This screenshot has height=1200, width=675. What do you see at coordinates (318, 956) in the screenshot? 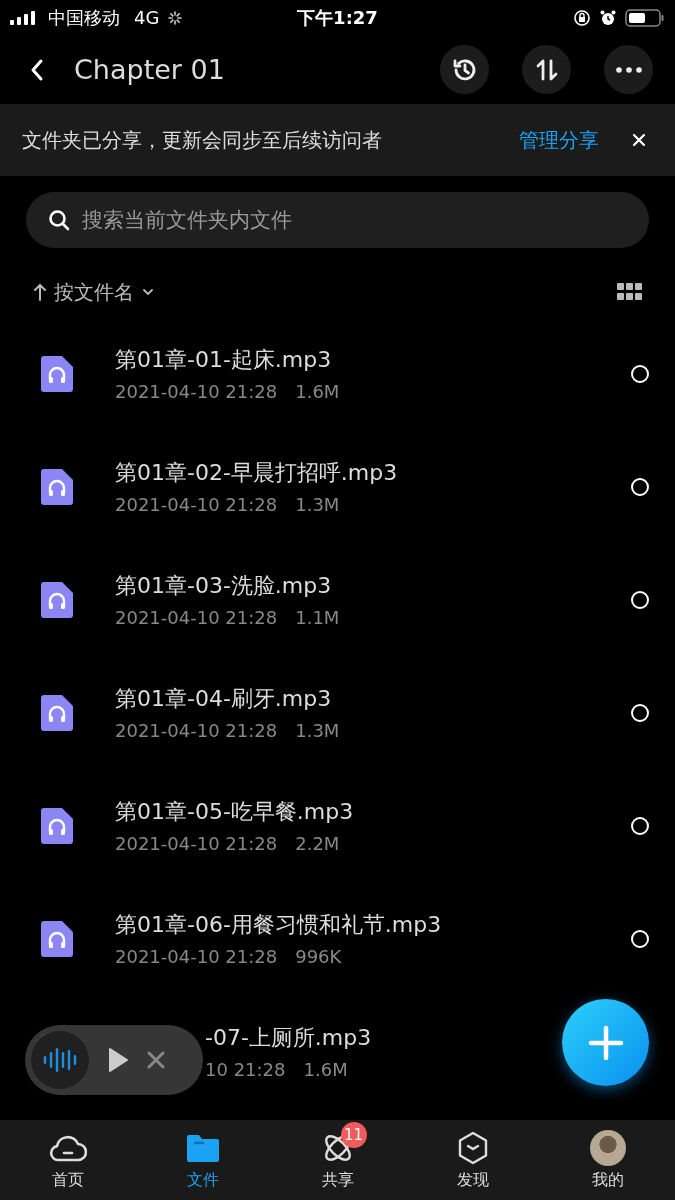
I see `file-size: 996K` at bounding box center [318, 956].